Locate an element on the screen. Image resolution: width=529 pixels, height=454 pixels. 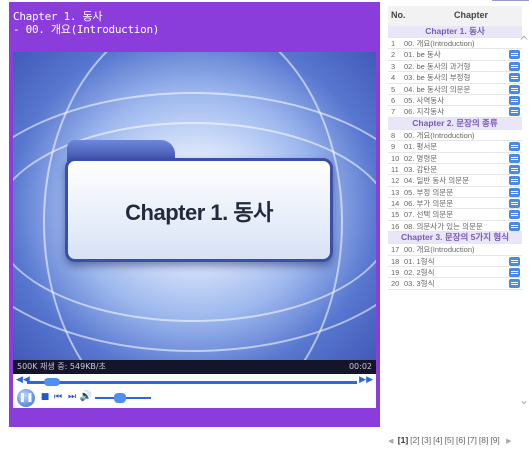
page-link: [2] is located at coordinates (414, 440).